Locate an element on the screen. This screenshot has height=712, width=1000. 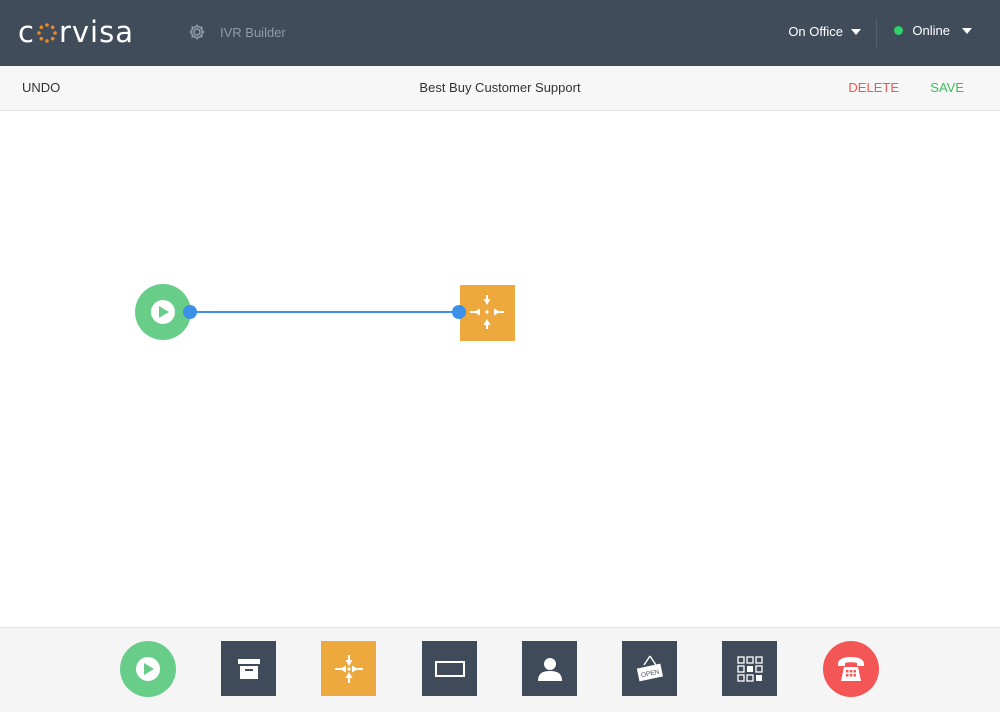
presence-status-label: Online is located at coordinates (931, 30).